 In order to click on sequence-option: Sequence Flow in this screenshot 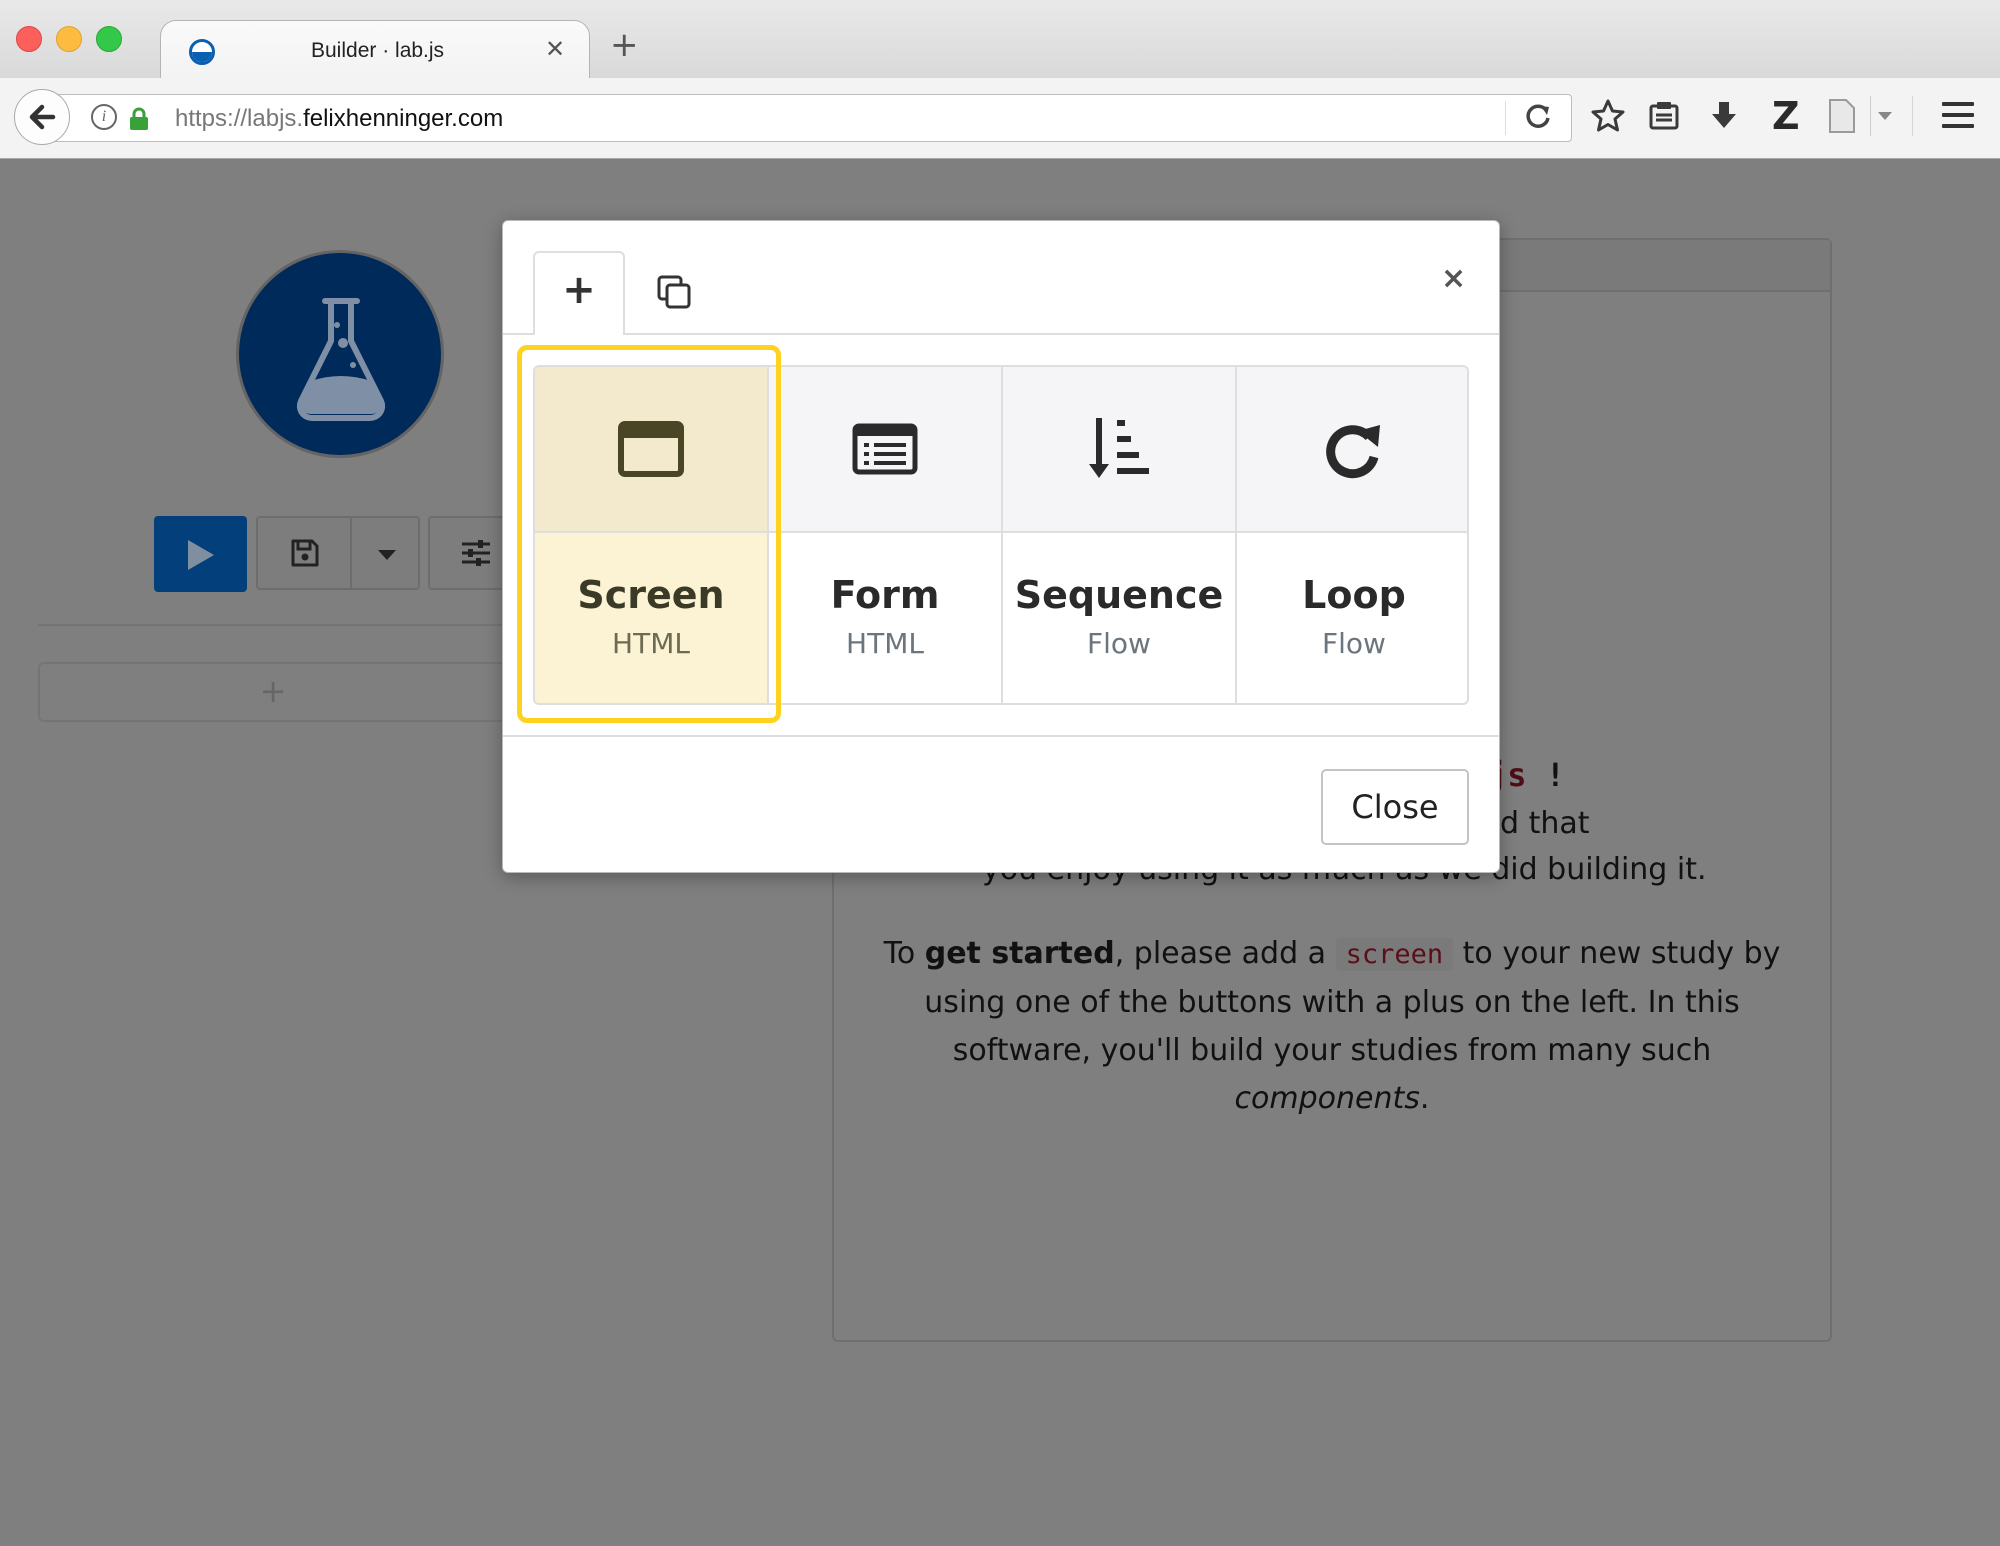, I will do `click(1120, 535)`.